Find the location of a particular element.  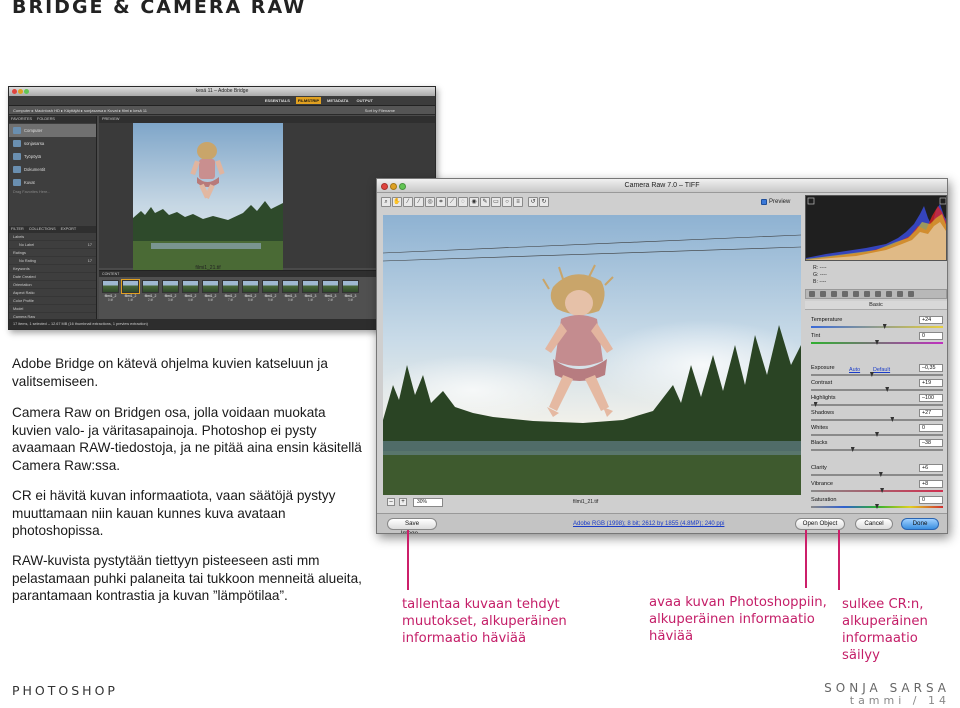

filter-item: No Label 17 is located at coordinates (52, 245).